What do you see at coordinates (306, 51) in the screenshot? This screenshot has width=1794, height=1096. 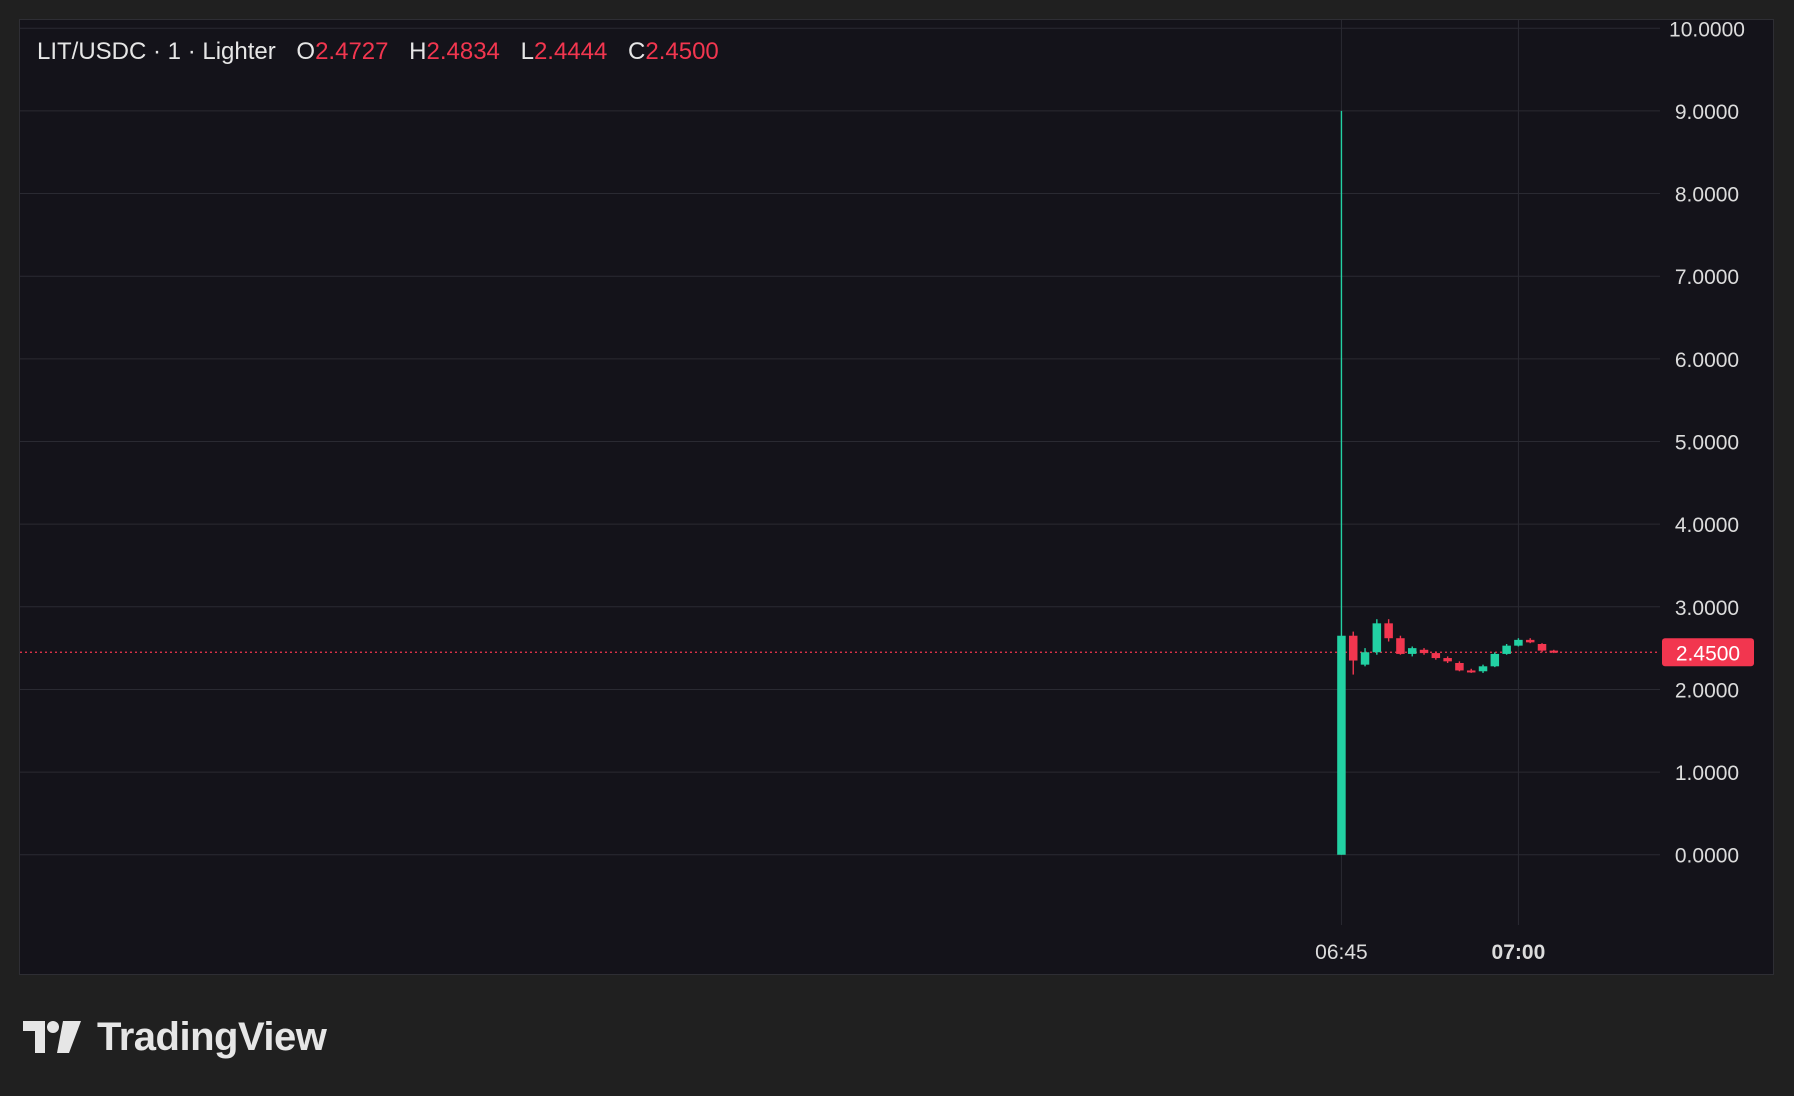 I see `open-label: O` at bounding box center [306, 51].